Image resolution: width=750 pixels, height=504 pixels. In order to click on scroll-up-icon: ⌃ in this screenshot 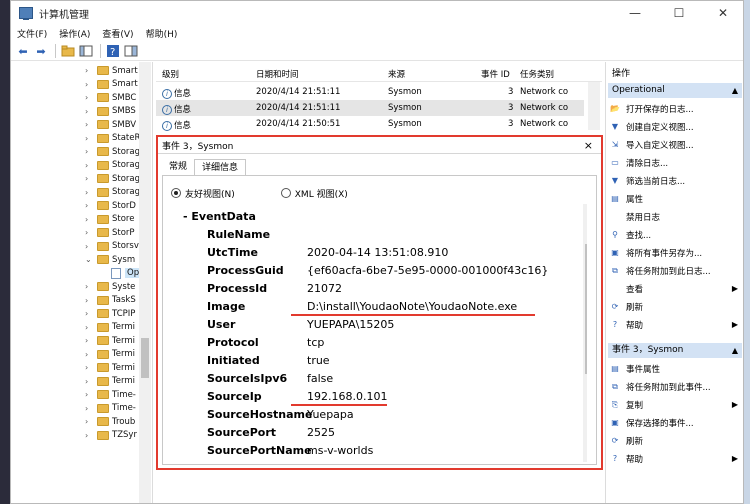, I will do `click(585, 215)`.